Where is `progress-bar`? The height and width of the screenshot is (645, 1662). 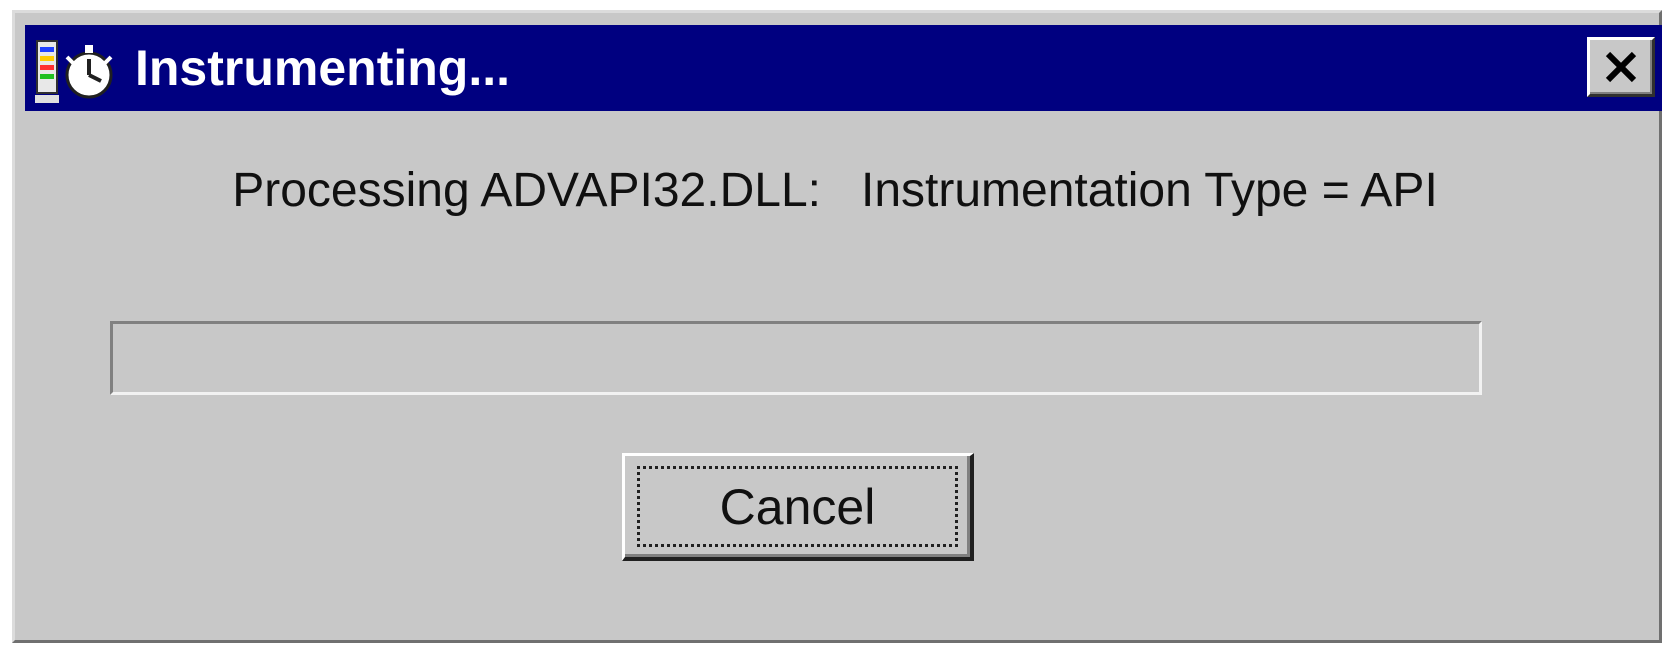
progress-bar is located at coordinates (796, 358).